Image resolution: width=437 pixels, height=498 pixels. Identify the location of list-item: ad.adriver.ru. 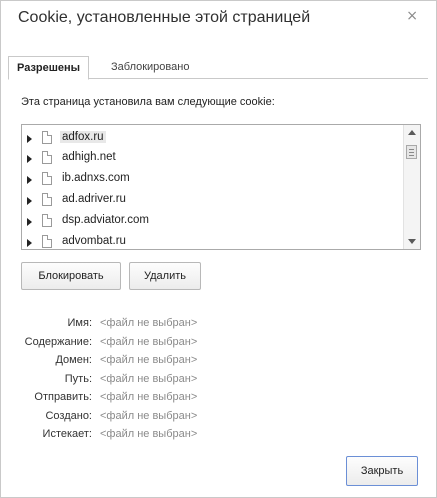
(212, 201).